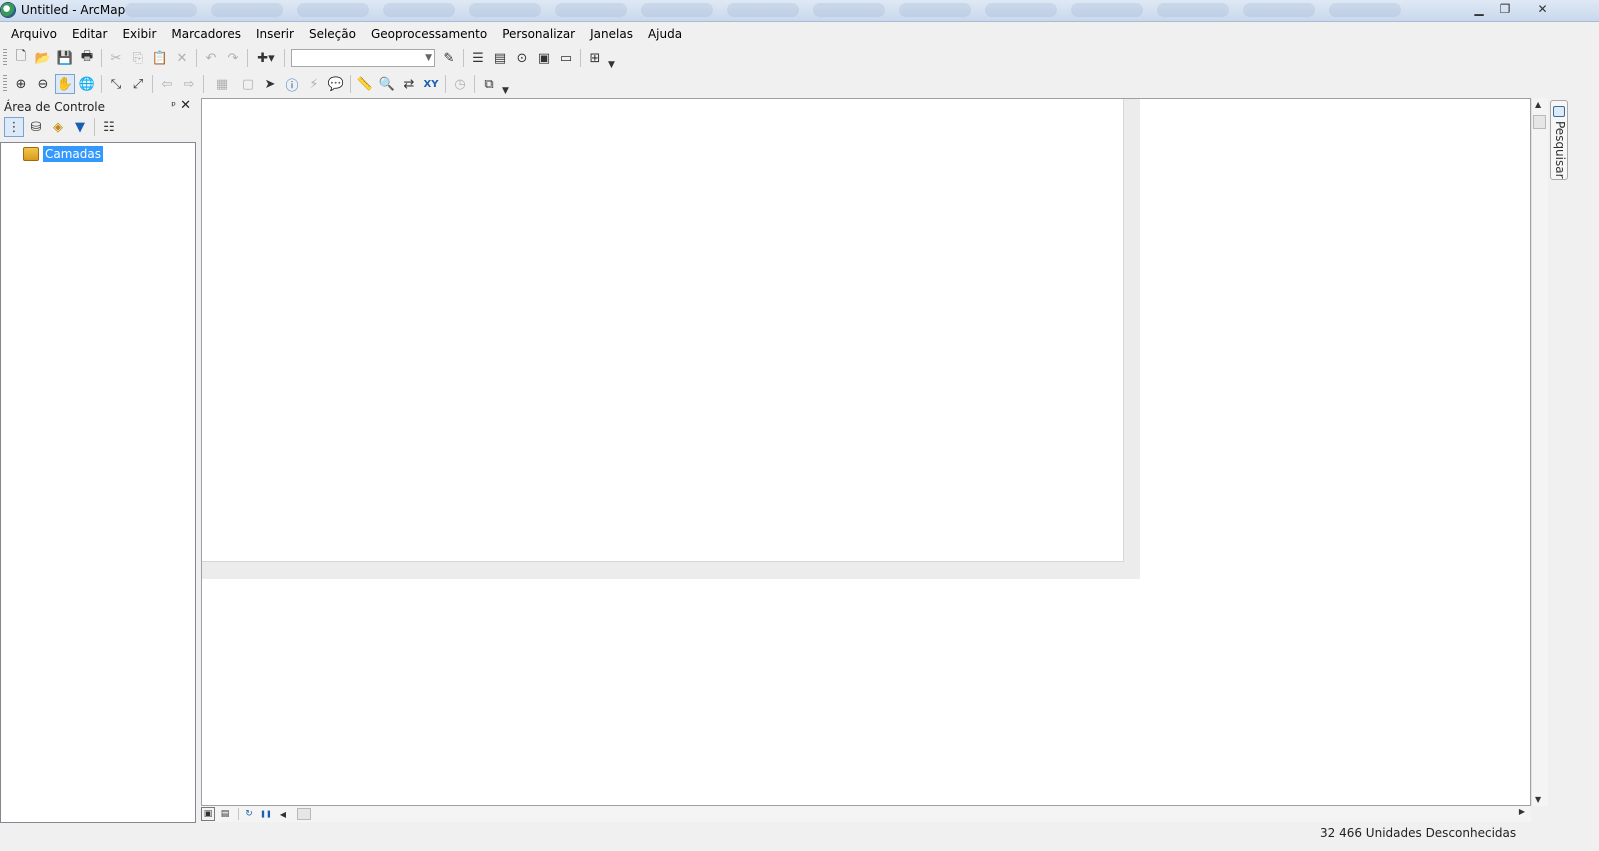 The image size is (1599, 851). I want to click on undo-icon: ↶, so click(211, 58).